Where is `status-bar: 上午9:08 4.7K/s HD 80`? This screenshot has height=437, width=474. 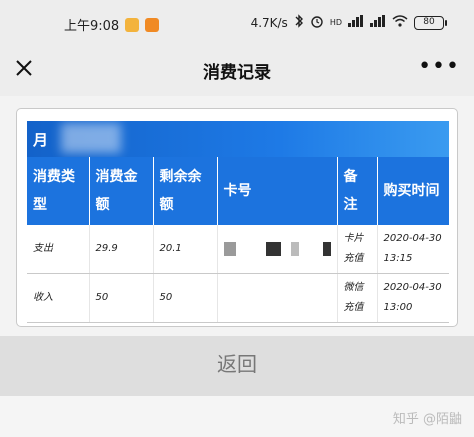
status-bar: 上午9:08 4.7K/s HD 80 is located at coordinates (237, 24).